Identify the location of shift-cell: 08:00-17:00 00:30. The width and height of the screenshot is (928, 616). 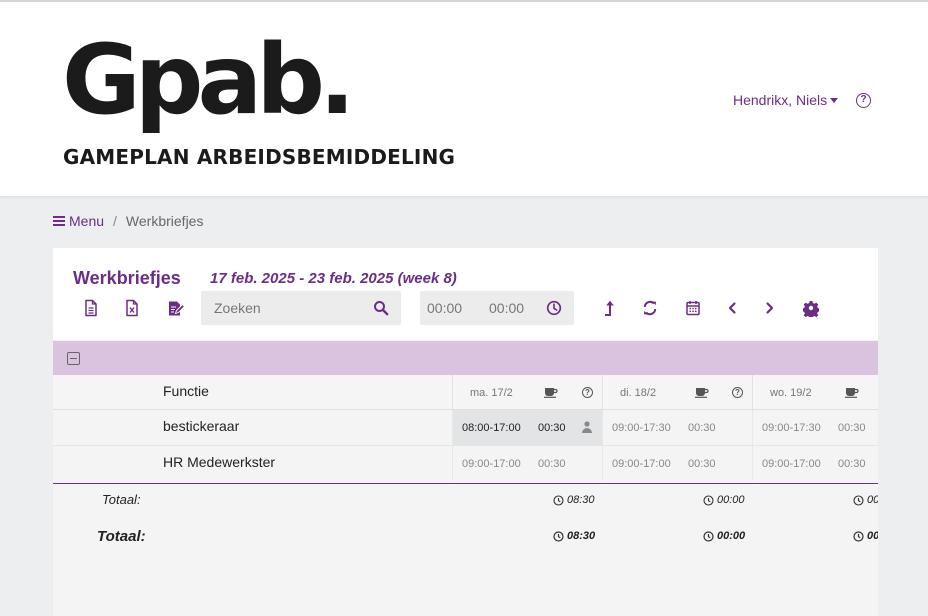
(527, 427).